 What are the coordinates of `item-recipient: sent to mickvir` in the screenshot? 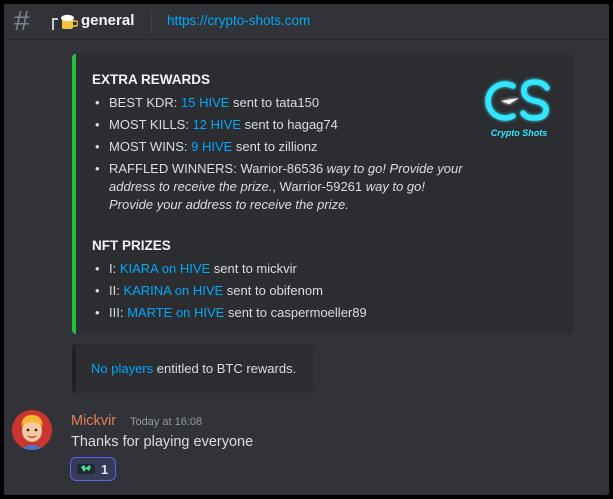 It's located at (253, 268).